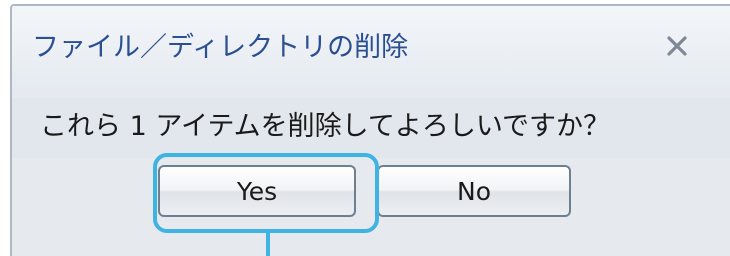 This screenshot has width=730, height=256. I want to click on close-icon, so click(677, 46).